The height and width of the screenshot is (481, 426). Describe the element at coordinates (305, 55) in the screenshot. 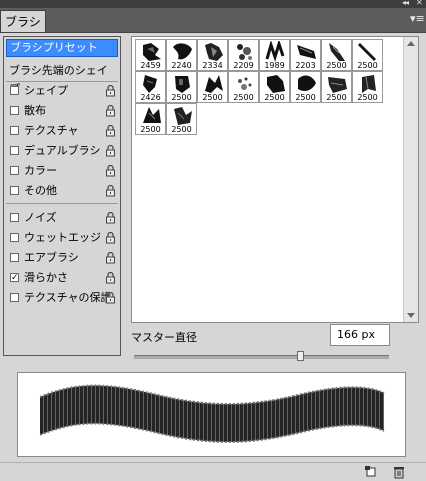

I see `brush-thumb: 2203` at that location.